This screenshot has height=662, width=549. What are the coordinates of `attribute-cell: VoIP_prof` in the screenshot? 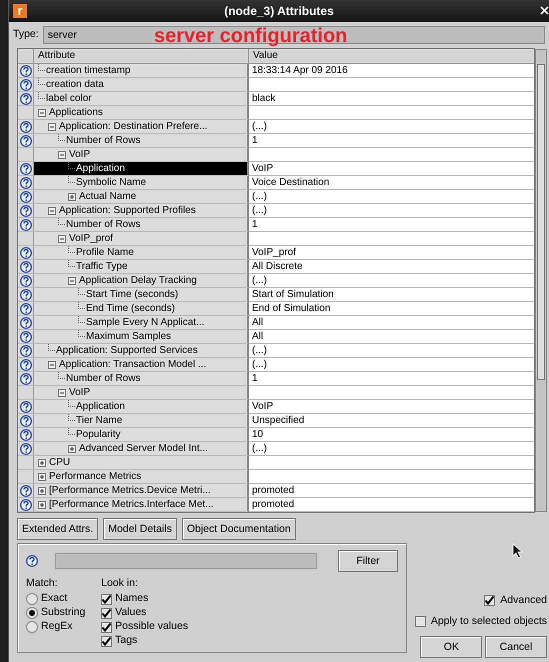 It's located at (141, 239).